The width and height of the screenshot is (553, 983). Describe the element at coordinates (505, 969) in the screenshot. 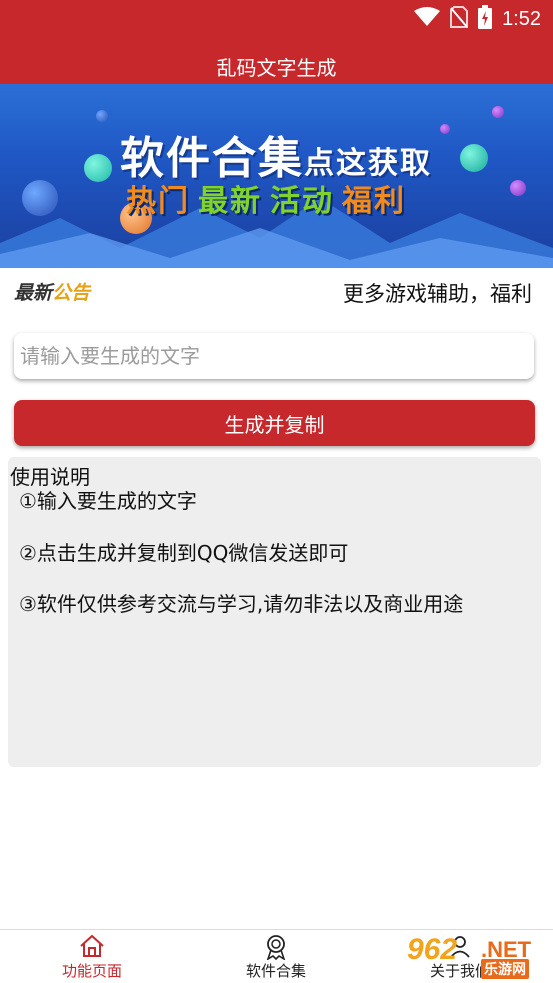

I see `watermark-site: 乐游网` at that location.